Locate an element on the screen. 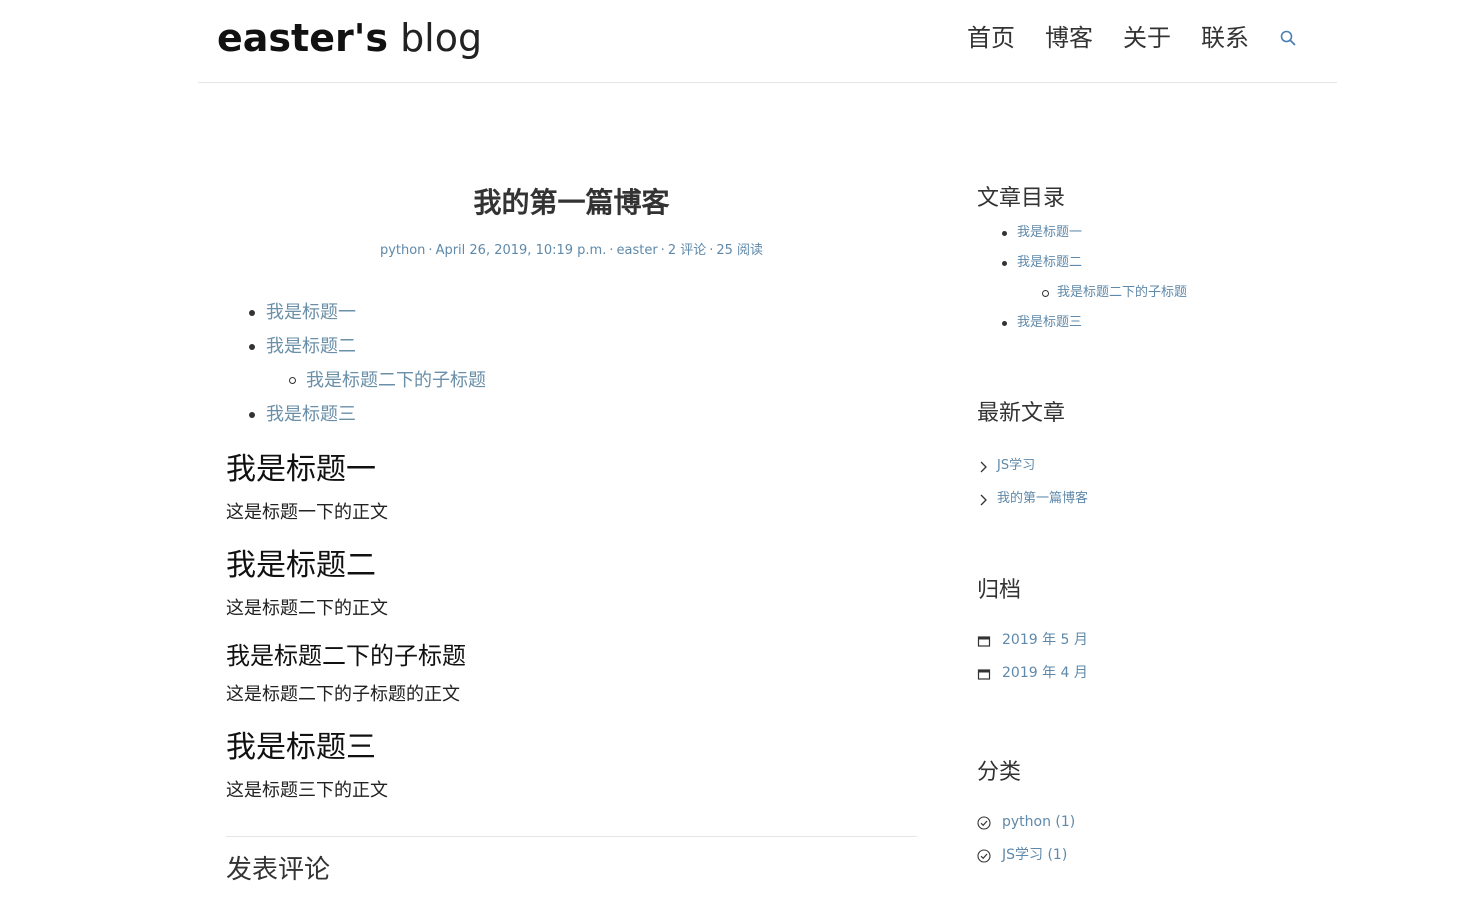  toc-subitem: 我是标题二下的子标题 is located at coordinates (591, 381).